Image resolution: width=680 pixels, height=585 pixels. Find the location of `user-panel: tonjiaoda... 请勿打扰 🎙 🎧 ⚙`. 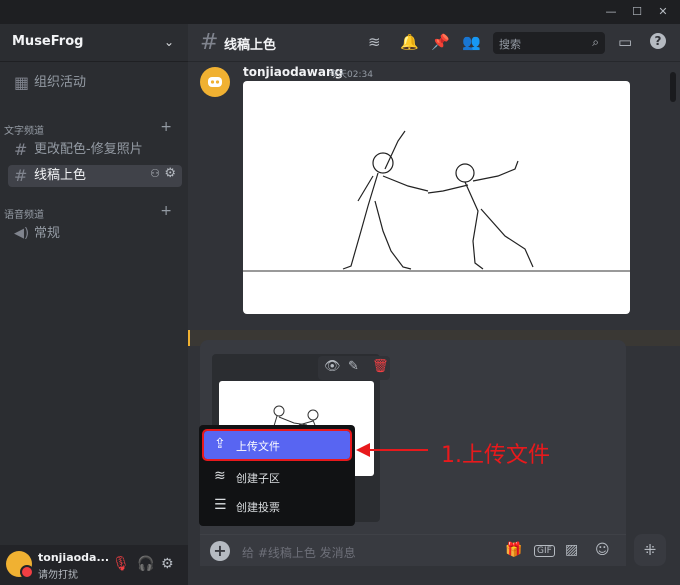

user-panel: tonjiaoda... 请勿打扰 🎙 🎧 ⚙ is located at coordinates (94, 565).